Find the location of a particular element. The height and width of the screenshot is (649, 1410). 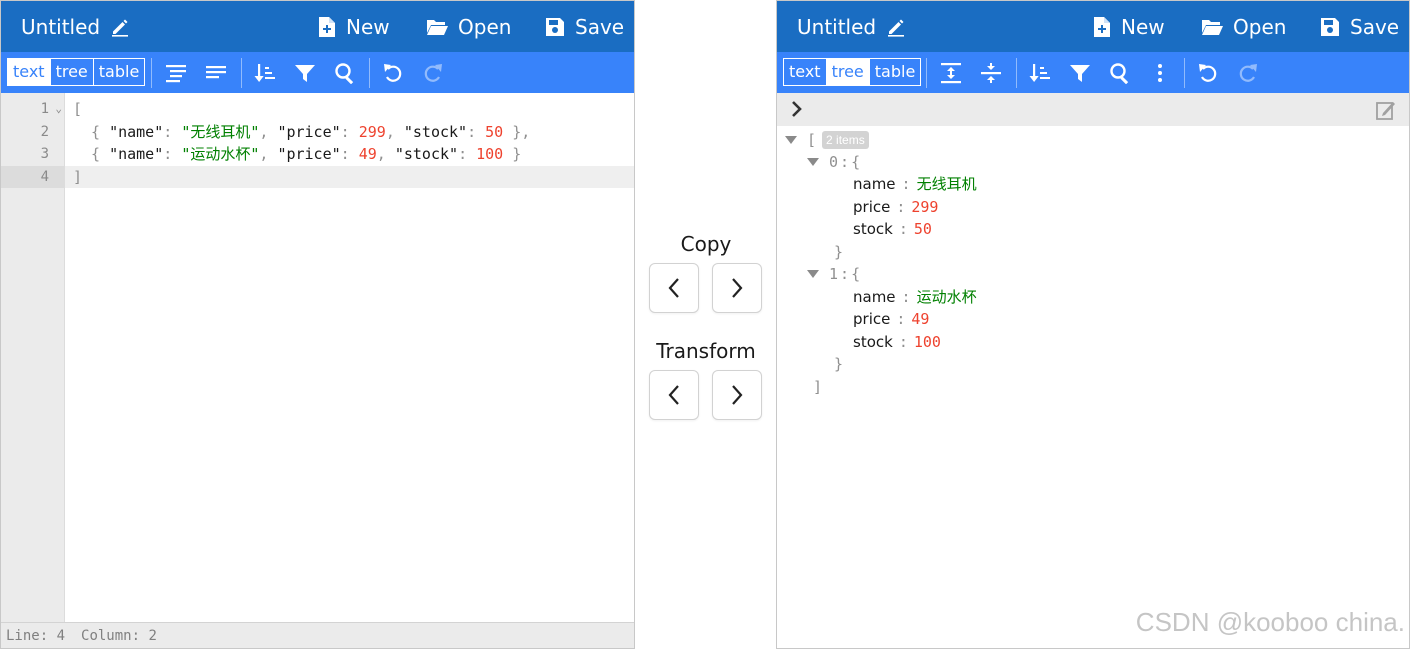

collapse-all-icon is located at coordinates (991, 73).